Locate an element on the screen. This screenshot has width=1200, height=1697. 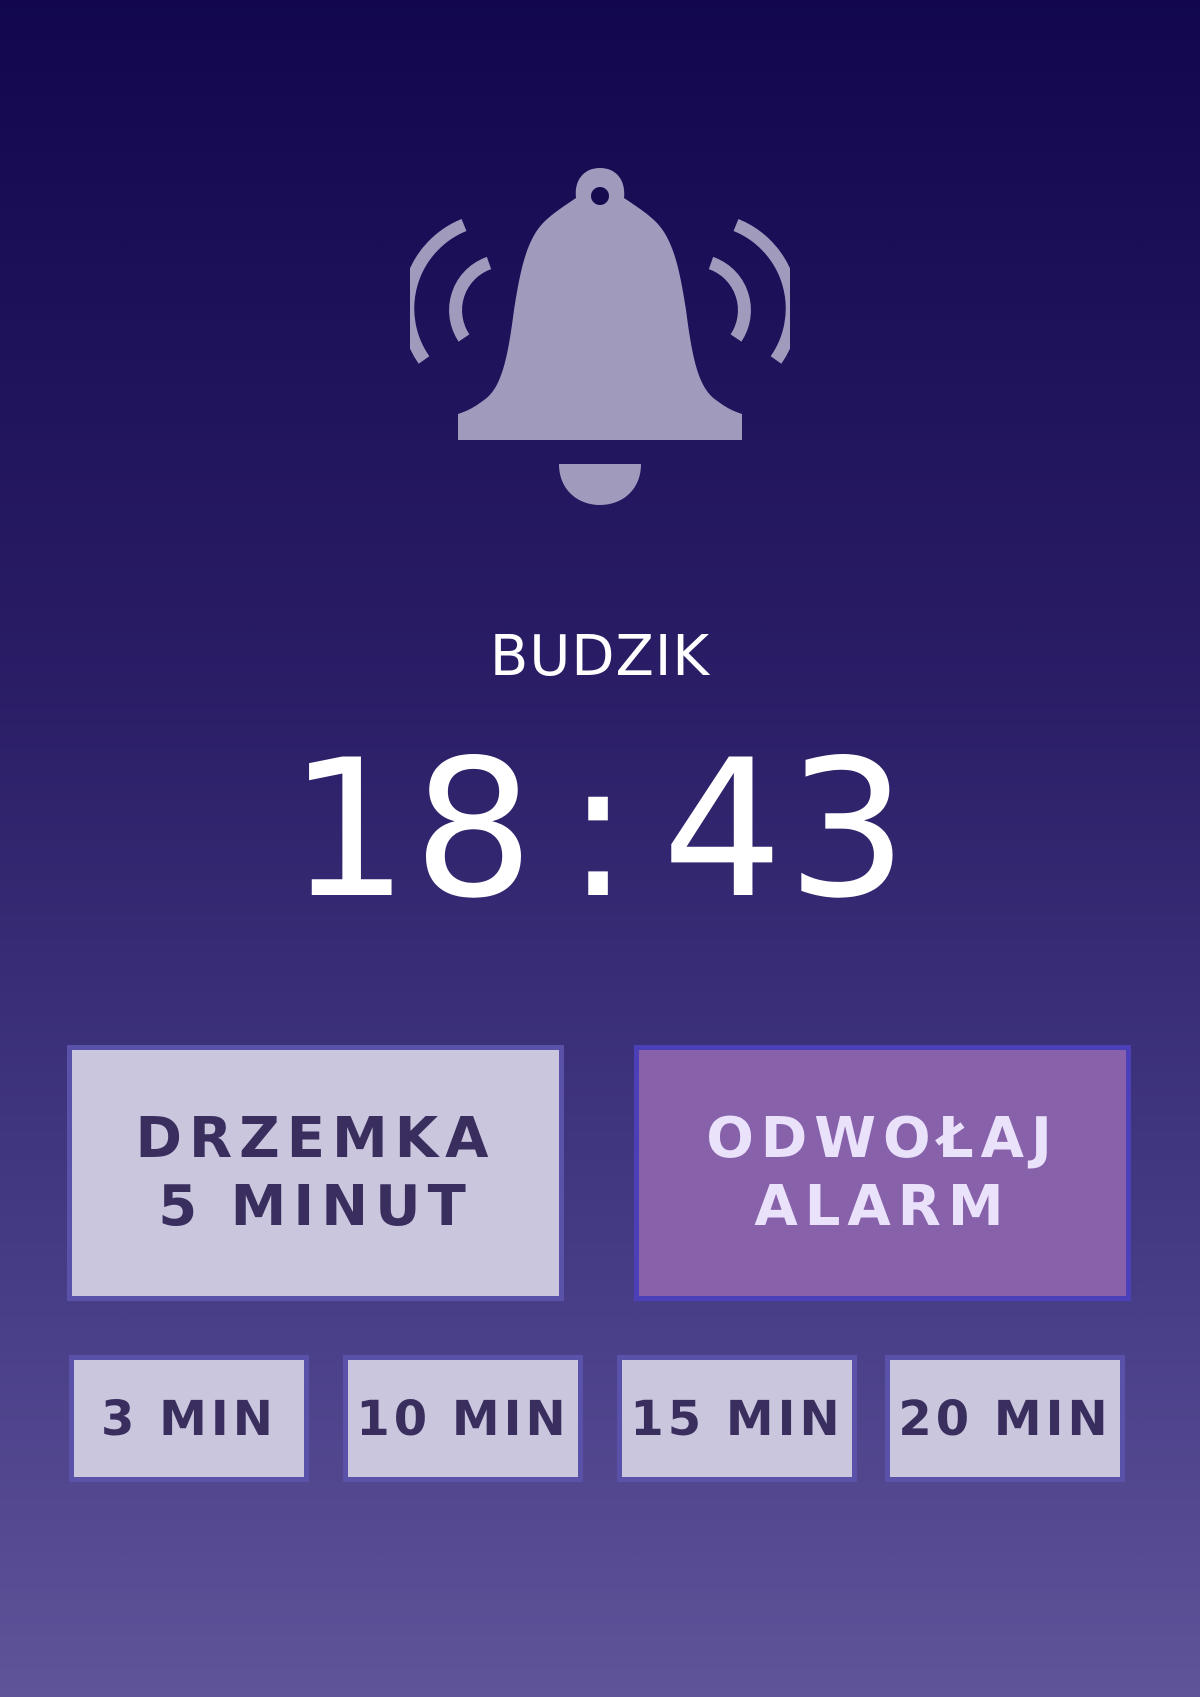
ringing-bell-icon is located at coordinates (600, 336).